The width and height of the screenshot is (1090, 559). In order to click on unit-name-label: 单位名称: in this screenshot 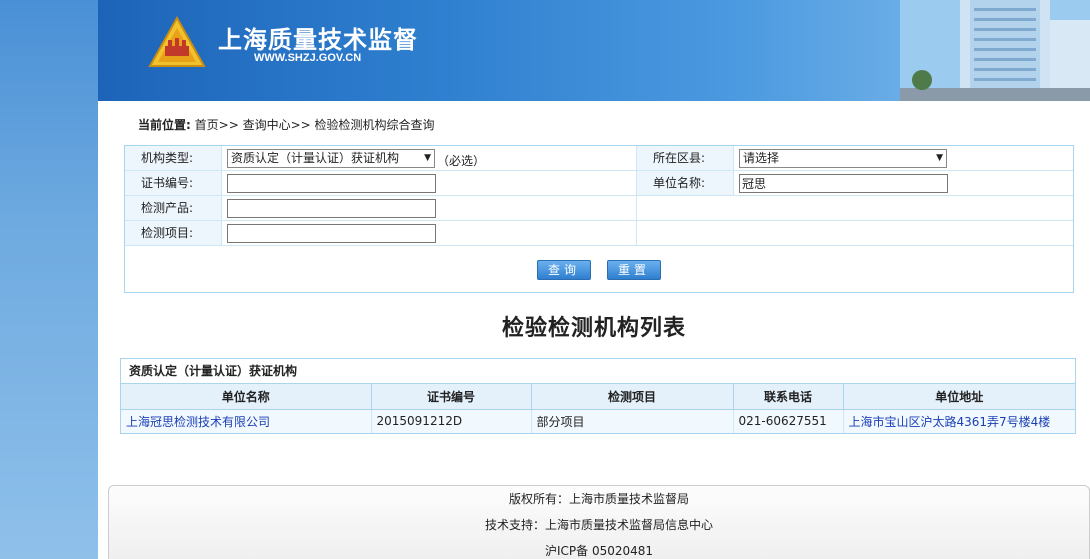, I will do `click(685, 183)`.